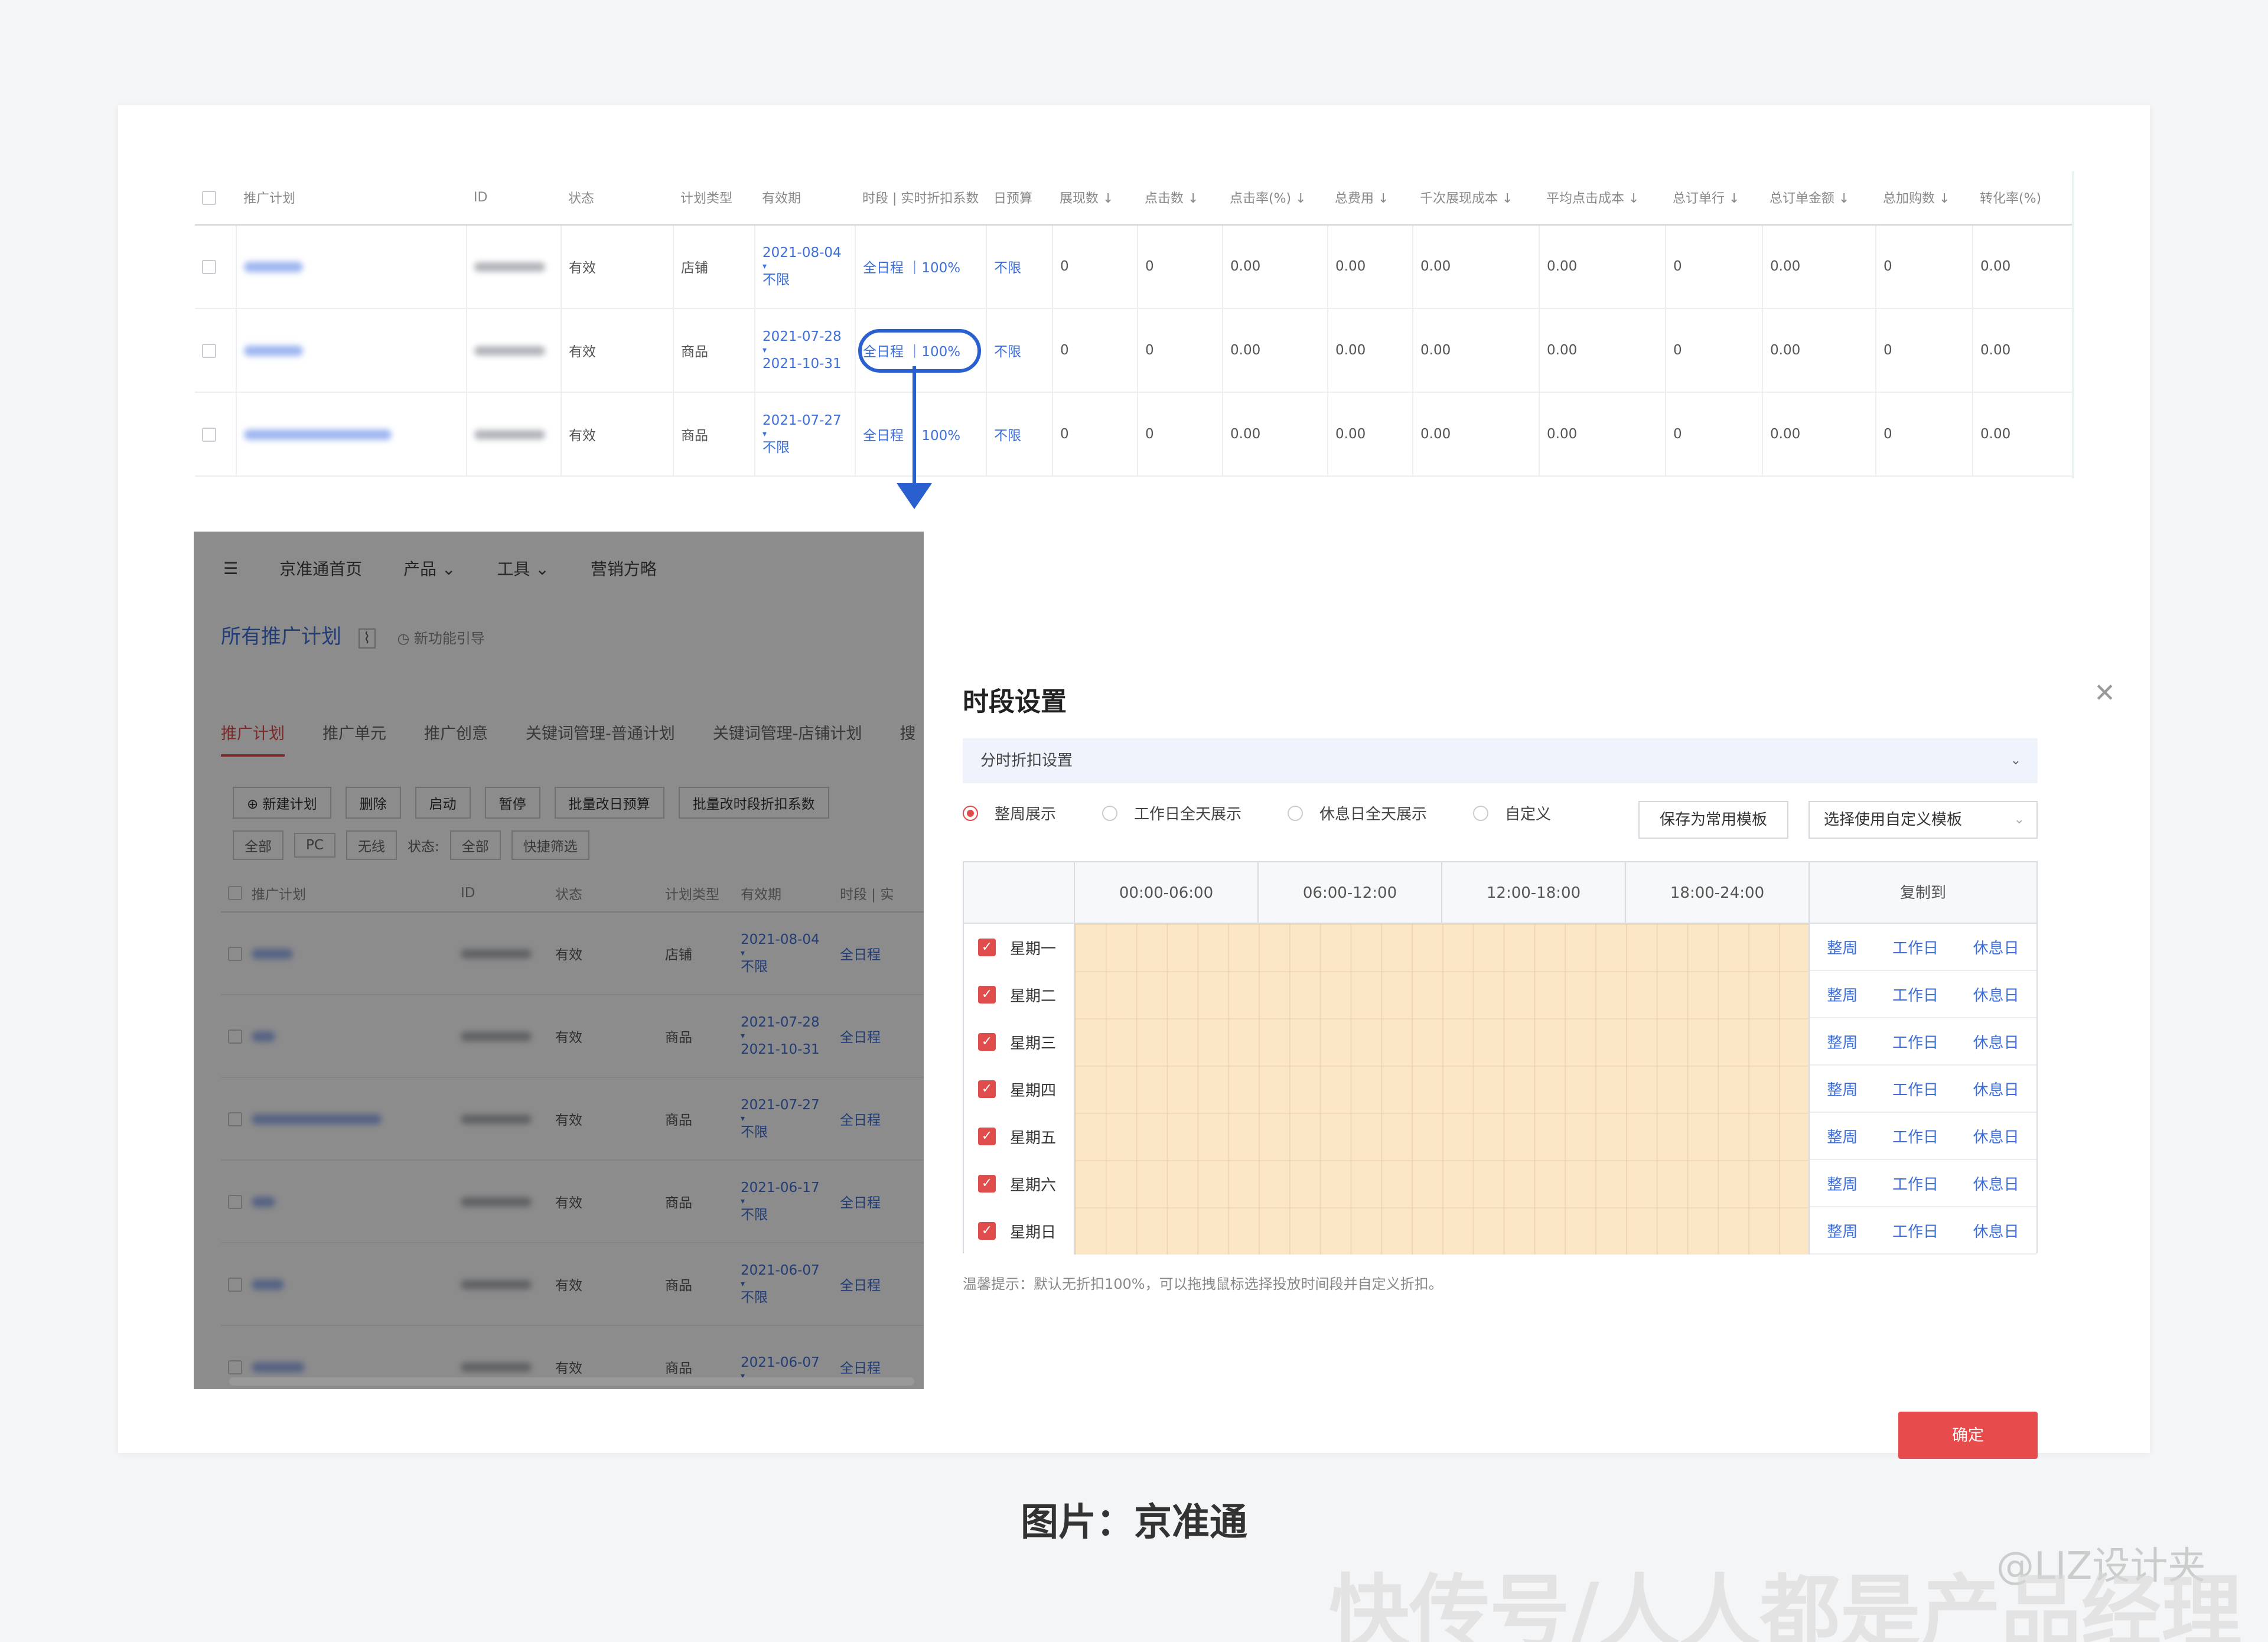 This screenshot has width=2268, height=1642. I want to click on col-cost: 总费用 ↓, so click(1370, 198).